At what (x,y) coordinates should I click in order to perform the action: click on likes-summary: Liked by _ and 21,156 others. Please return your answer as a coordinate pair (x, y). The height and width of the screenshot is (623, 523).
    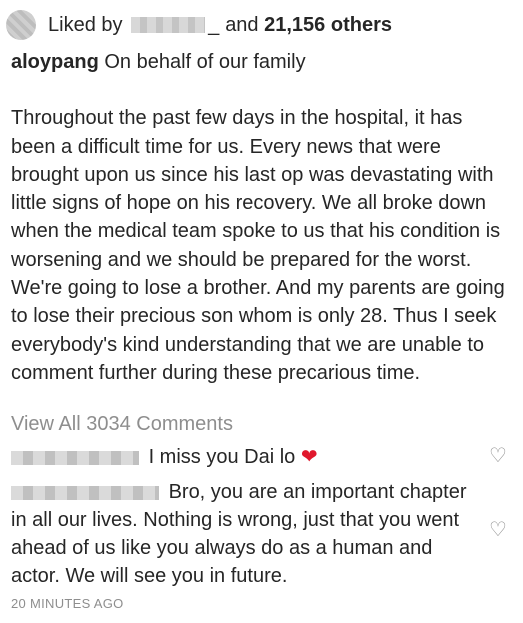
    Looking at the image, I should click on (220, 25).